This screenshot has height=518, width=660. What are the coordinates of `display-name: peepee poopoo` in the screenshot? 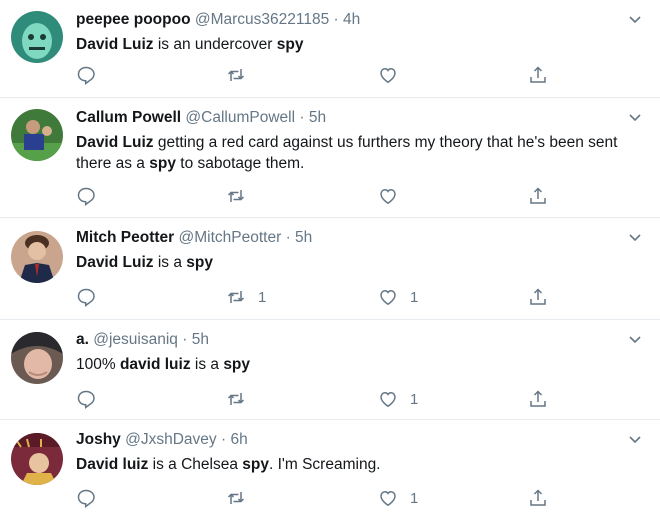 It's located at (133, 19).